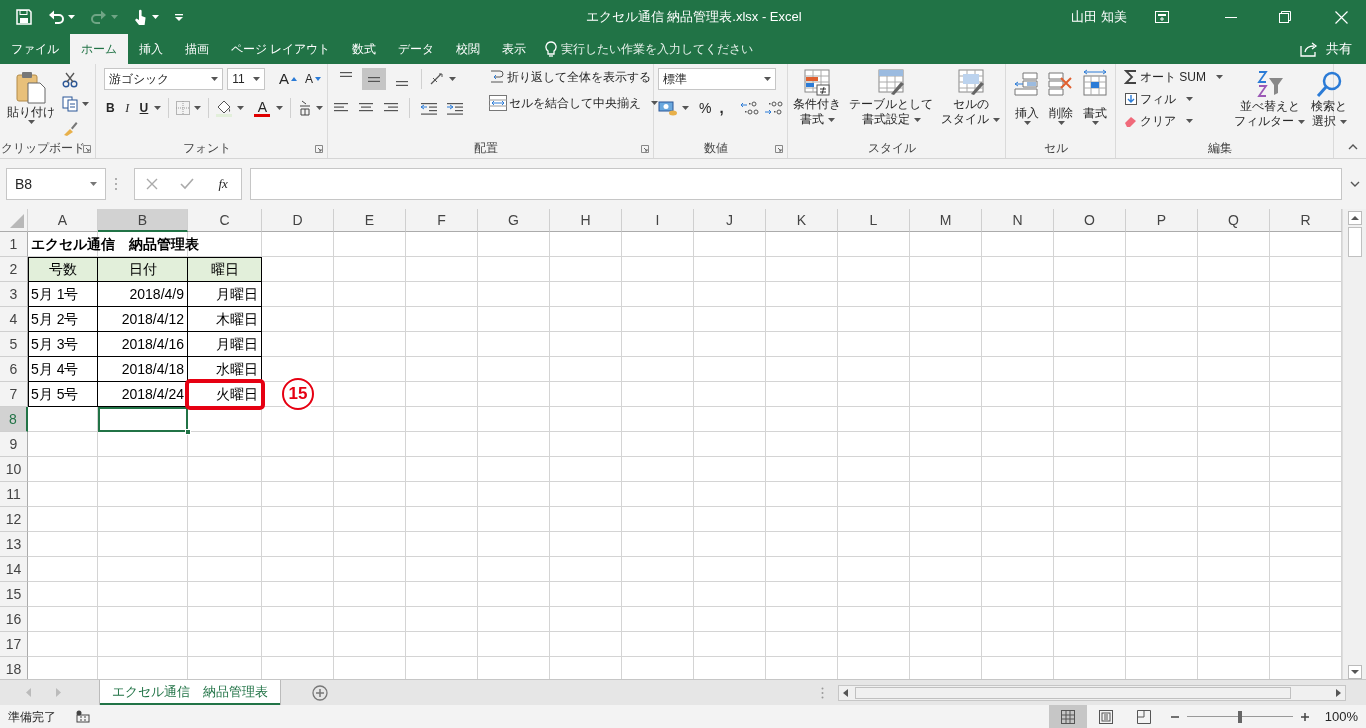 The height and width of the screenshot is (728, 1366). I want to click on sheet-tab: エクセル通信 納品管理表, so click(190, 692).